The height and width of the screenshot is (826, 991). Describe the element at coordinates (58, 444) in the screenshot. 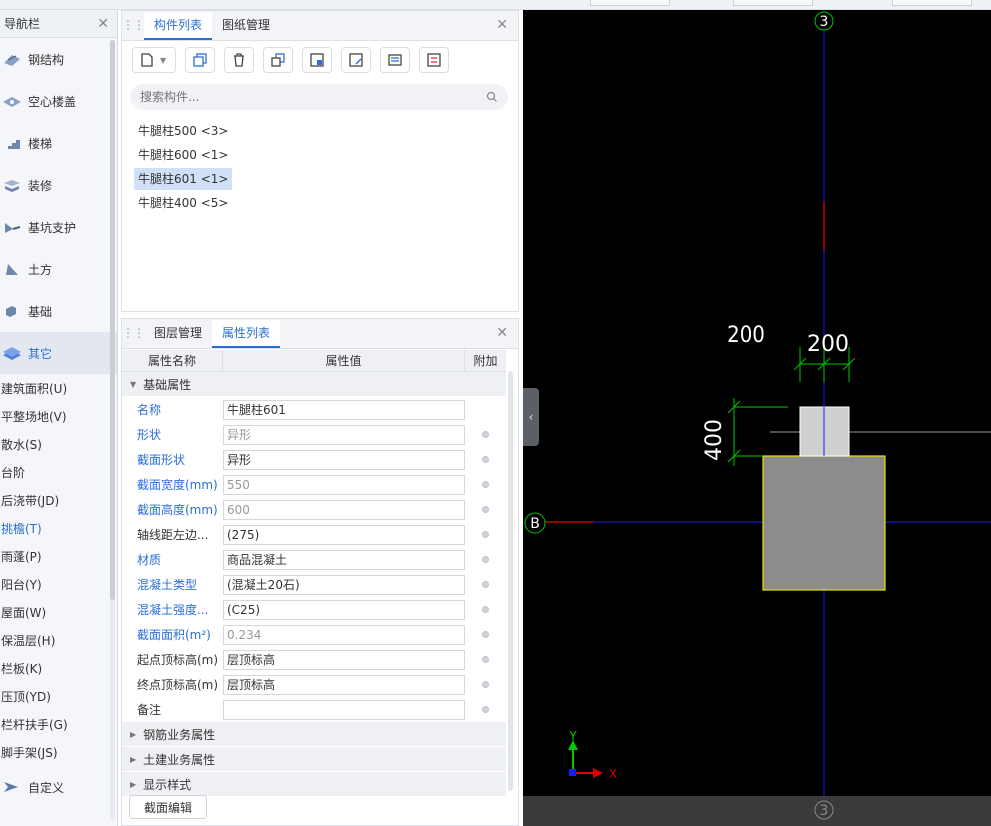

I see `nav-subitem: 散水(S)` at that location.